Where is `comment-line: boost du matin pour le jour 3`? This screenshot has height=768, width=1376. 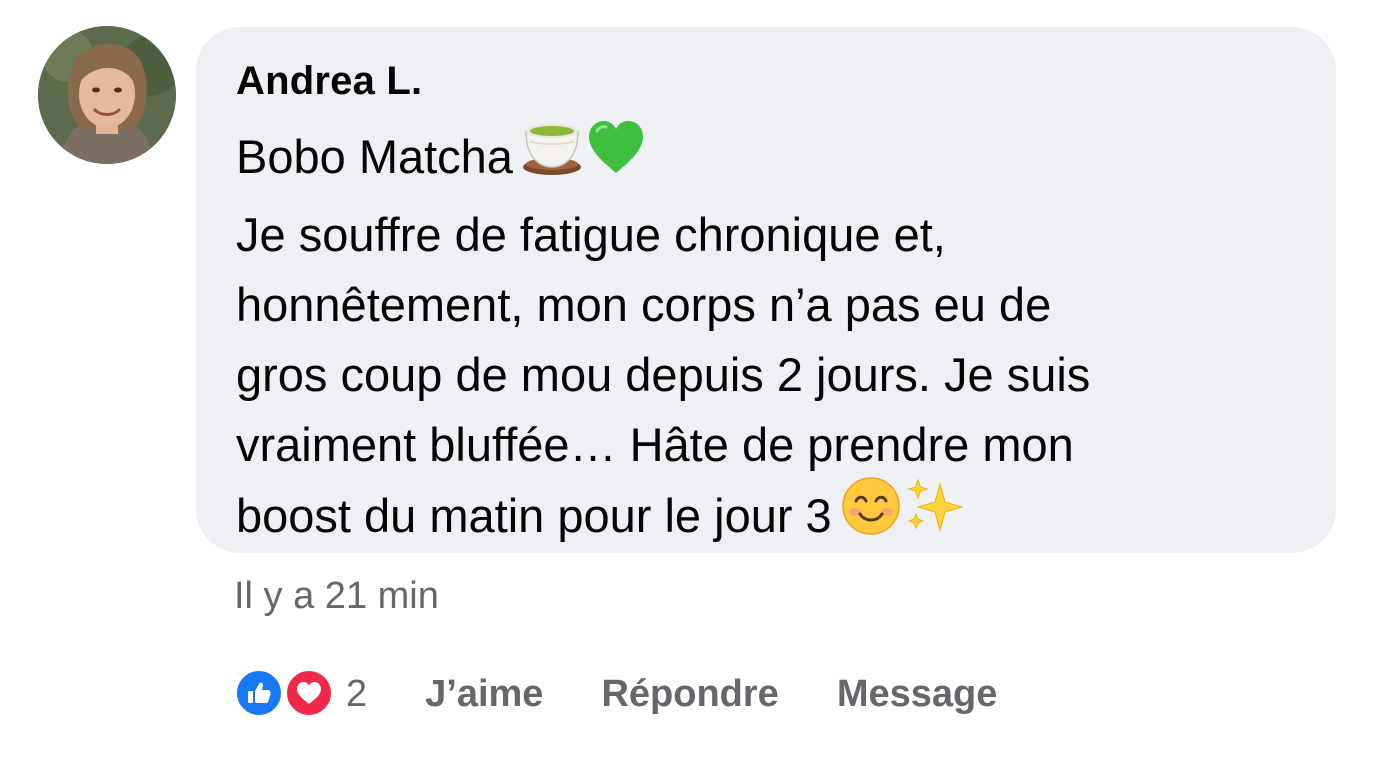
comment-line: boost du matin pour le jour 3 is located at coordinates (766, 518).